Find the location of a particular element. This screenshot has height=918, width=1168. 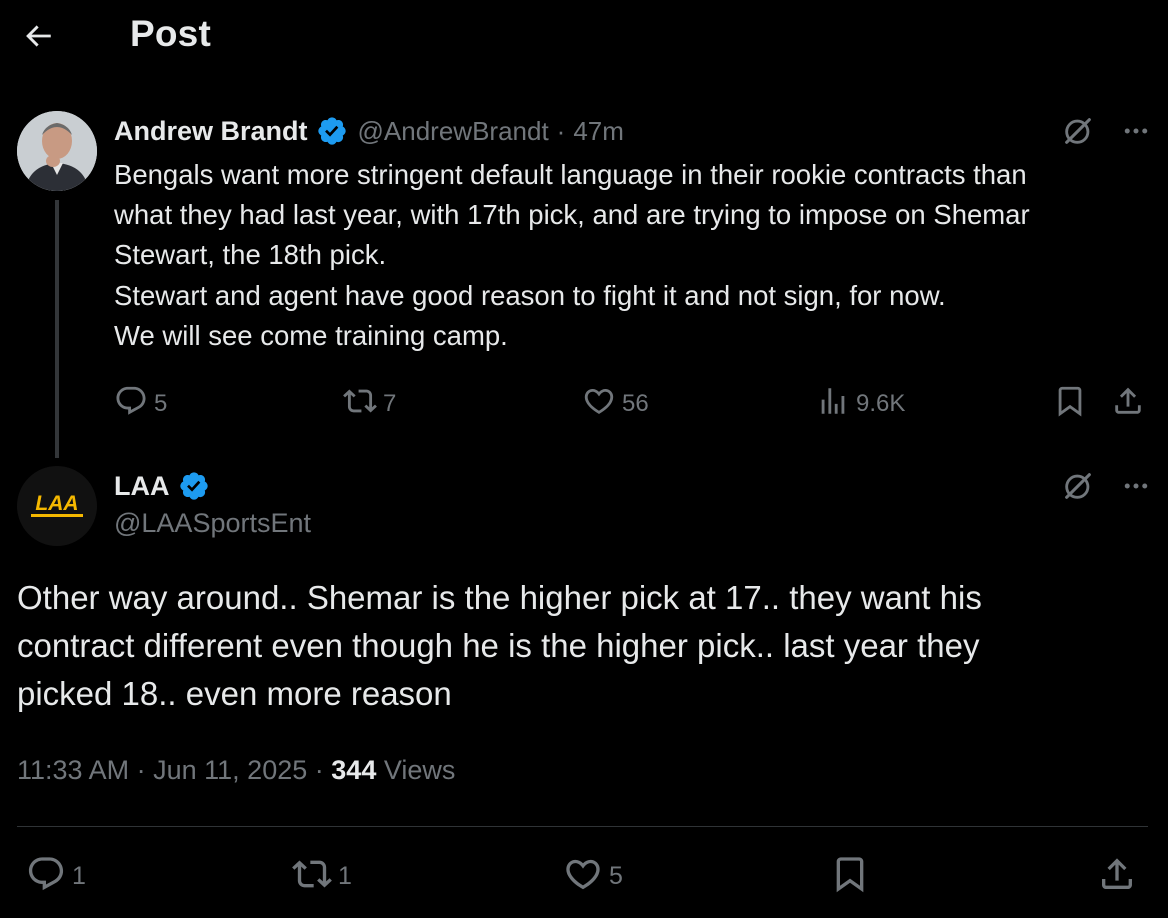

views-label: Views is located at coordinates (419, 770).